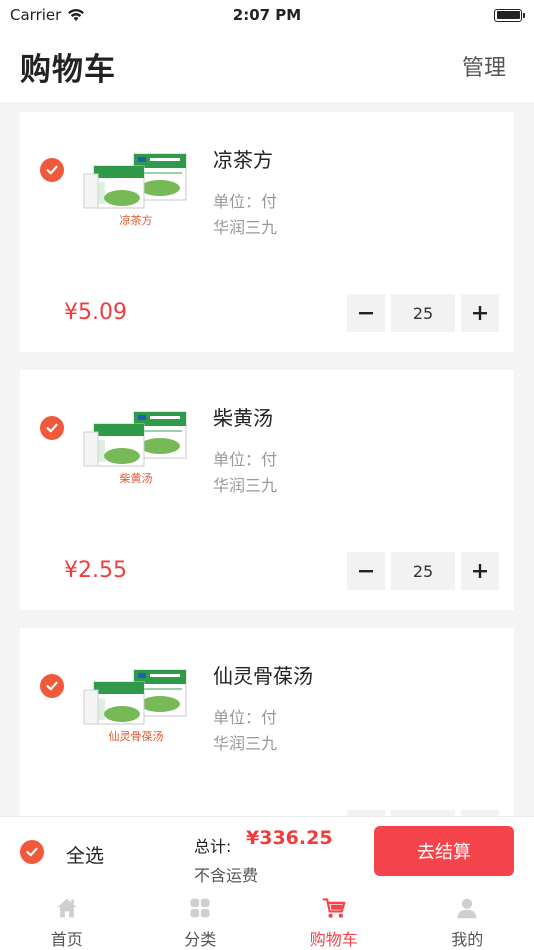 This screenshot has height=950, width=534. Describe the element at coordinates (66, 939) in the screenshot. I see `tab-label: 首页` at that location.